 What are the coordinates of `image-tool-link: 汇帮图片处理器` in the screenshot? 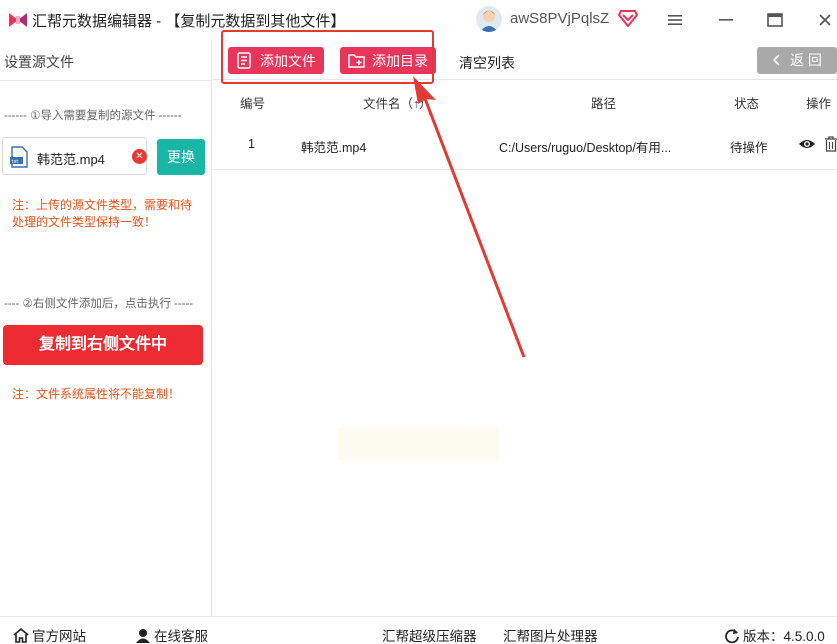 It's located at (550, 634).